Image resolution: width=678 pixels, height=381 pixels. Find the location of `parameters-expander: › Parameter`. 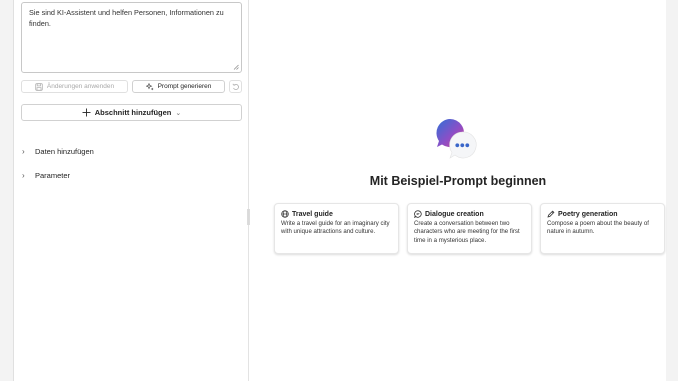

parameters-expander: › Parameter is located at coordinates (46, 175).